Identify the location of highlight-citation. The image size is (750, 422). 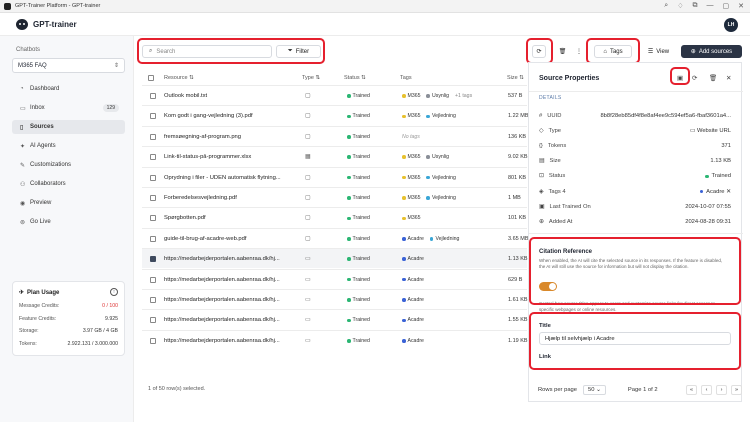
(635, 271).